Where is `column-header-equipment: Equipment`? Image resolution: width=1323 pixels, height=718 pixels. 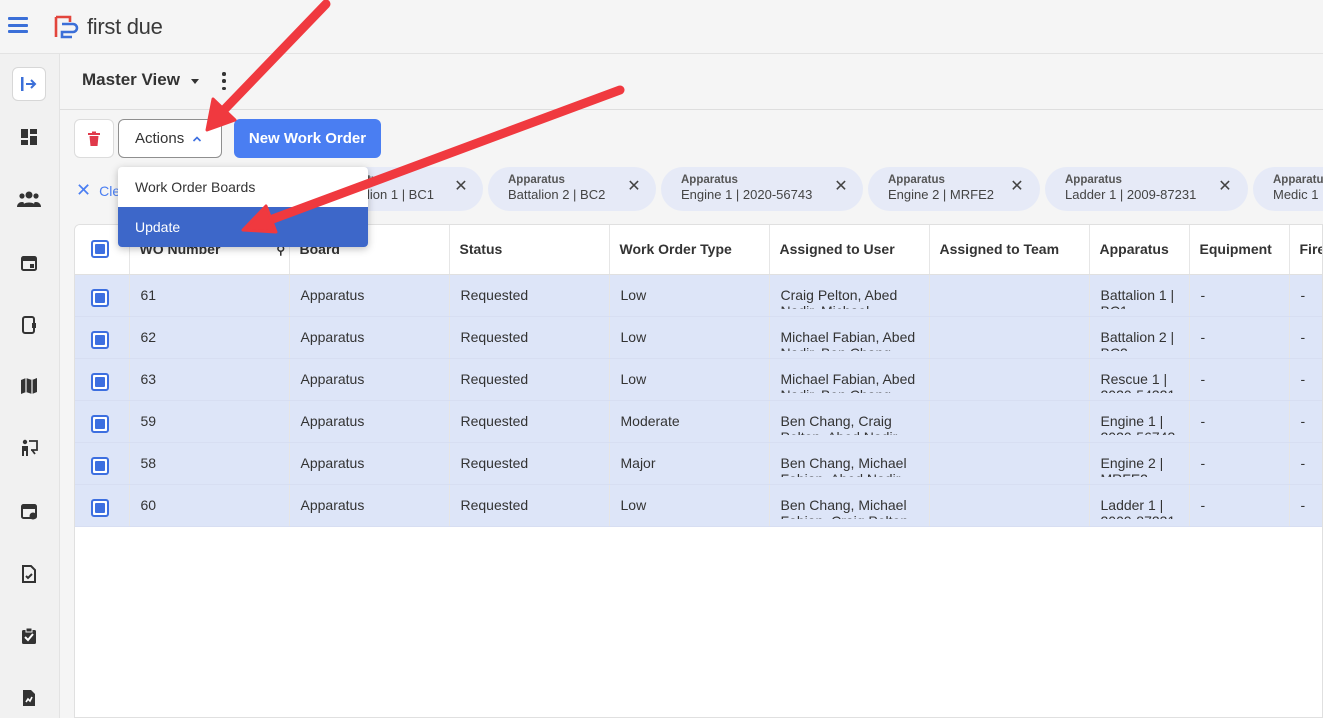 column-header-equipment: Equipment is located at coordinates (1239, 250).